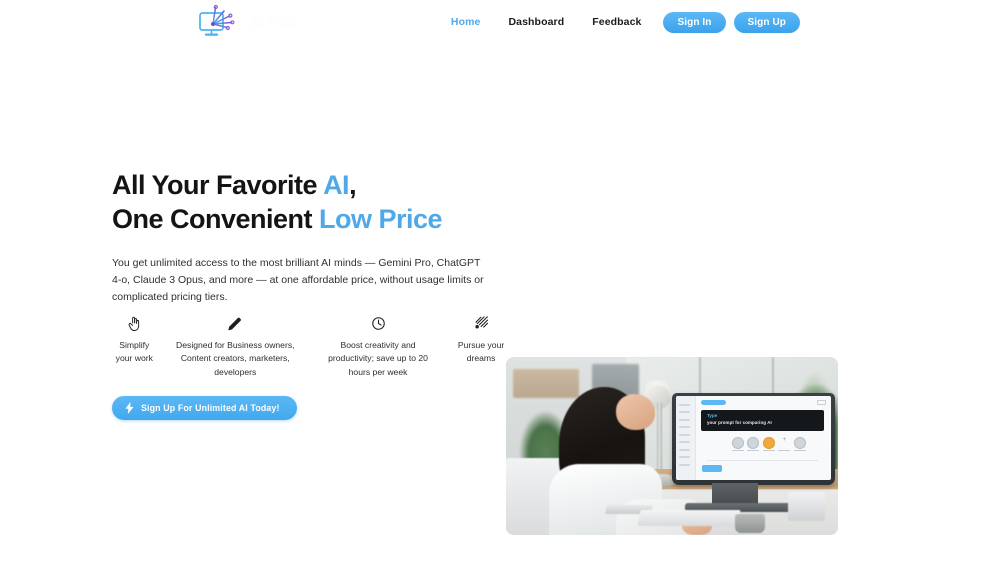 This screenshot has height=563, width=1000. What do you see at coordinates (210, 408) in the screenshot?
I see `signup-cta-label: Sign Up For Unlimited AI Today!` at bounding box center [210, 408].